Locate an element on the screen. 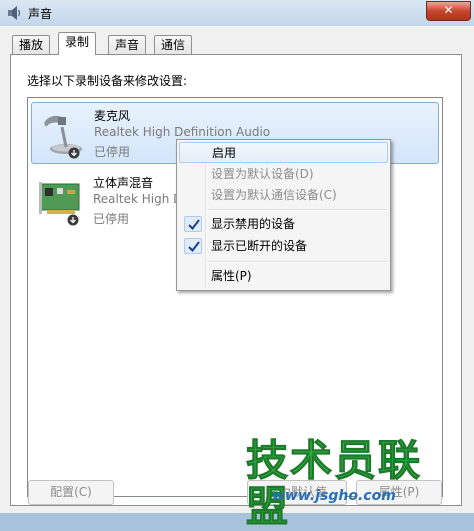  close-icon: ✕ is located at coordinates (448, 10).